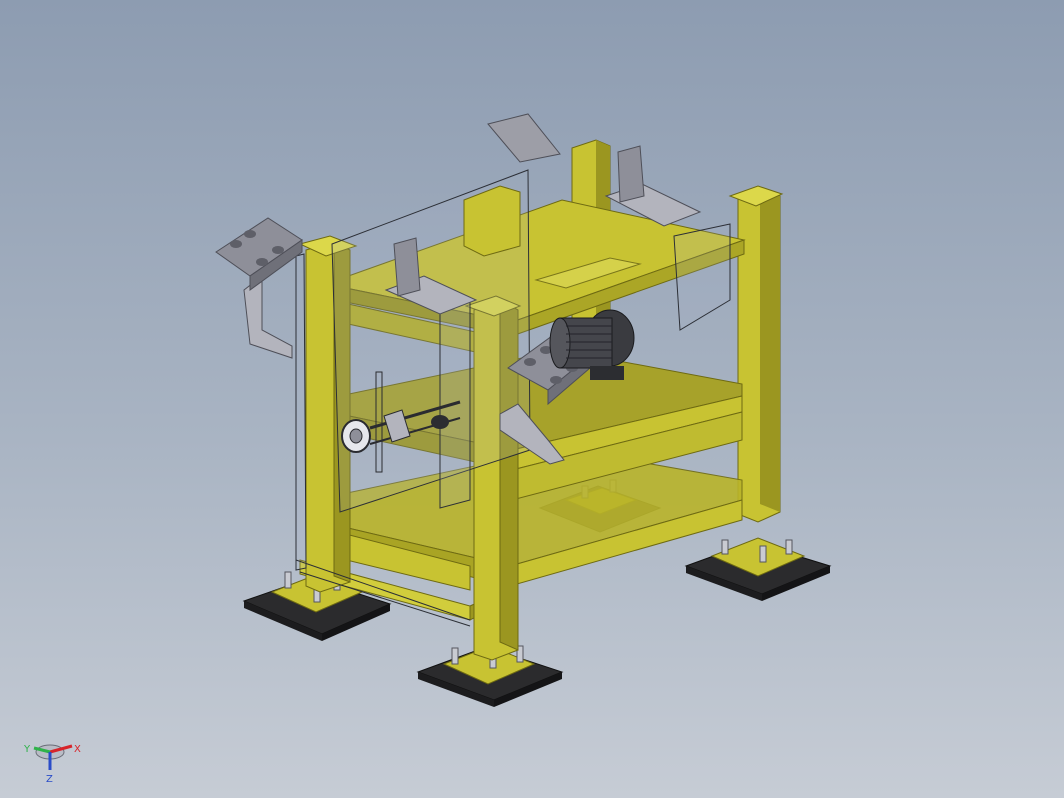  Describe the element at coordinates (49, 779) in the screenshot. I see `z-axis-label: Z` at that location.